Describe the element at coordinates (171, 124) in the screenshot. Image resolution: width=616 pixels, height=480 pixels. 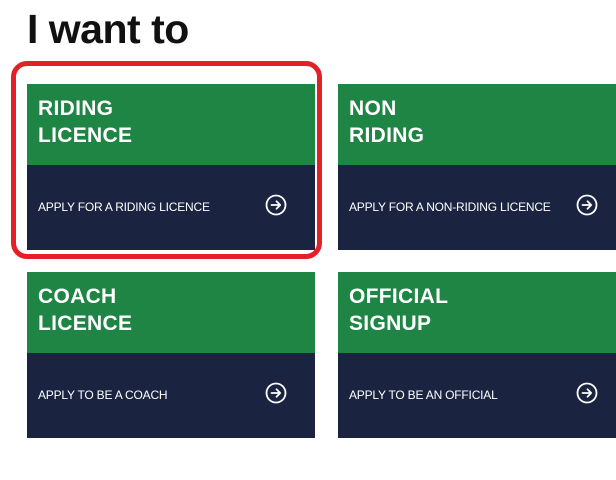
I see `card-header: RIDING LICENCE` at that location.